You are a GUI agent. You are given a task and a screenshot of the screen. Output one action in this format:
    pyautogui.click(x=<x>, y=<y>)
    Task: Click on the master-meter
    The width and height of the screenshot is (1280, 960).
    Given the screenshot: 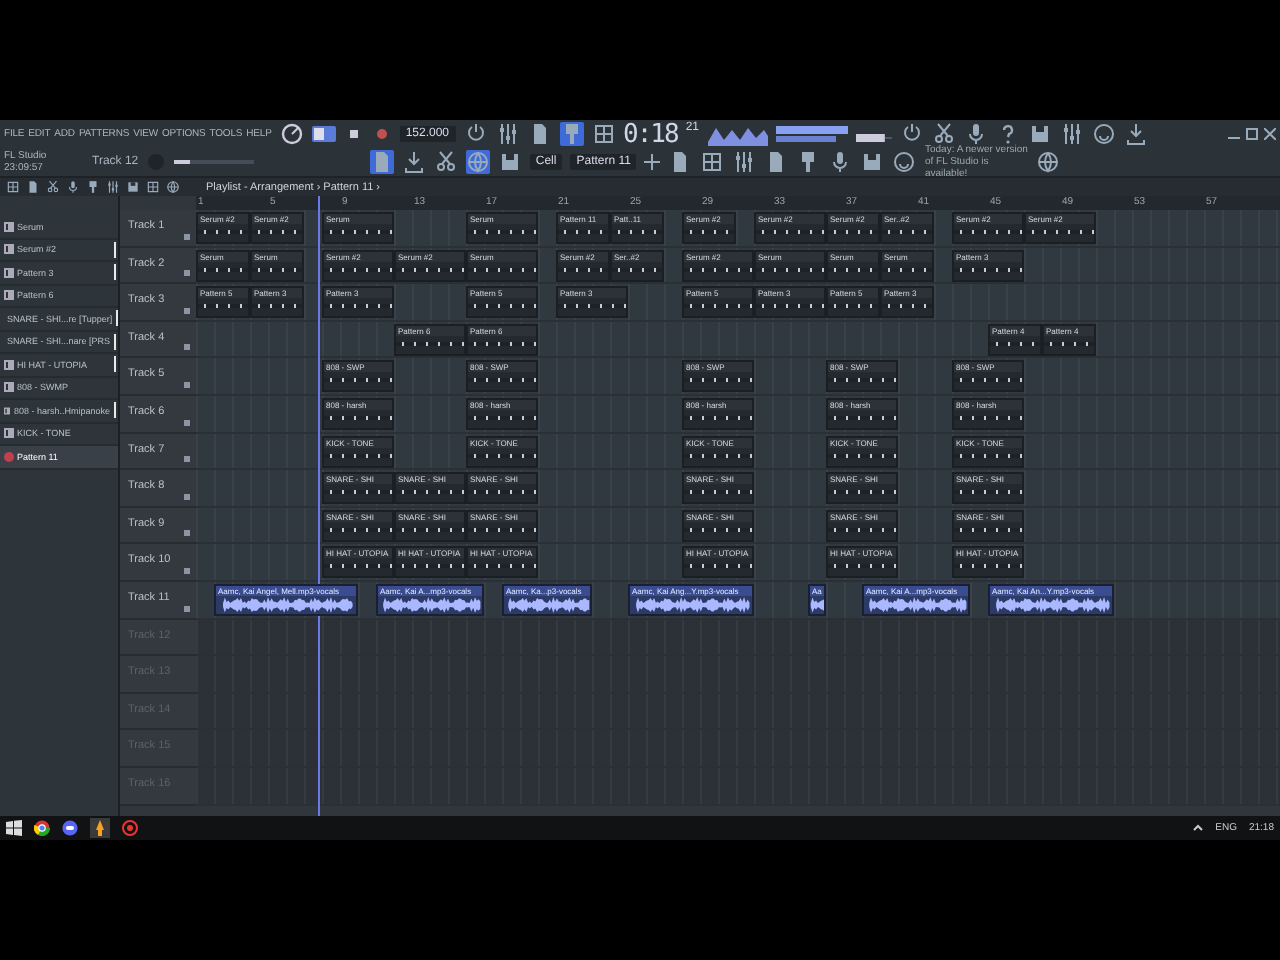 What is the action you would take?
    pyautogui.click(x=811, y=134)
    